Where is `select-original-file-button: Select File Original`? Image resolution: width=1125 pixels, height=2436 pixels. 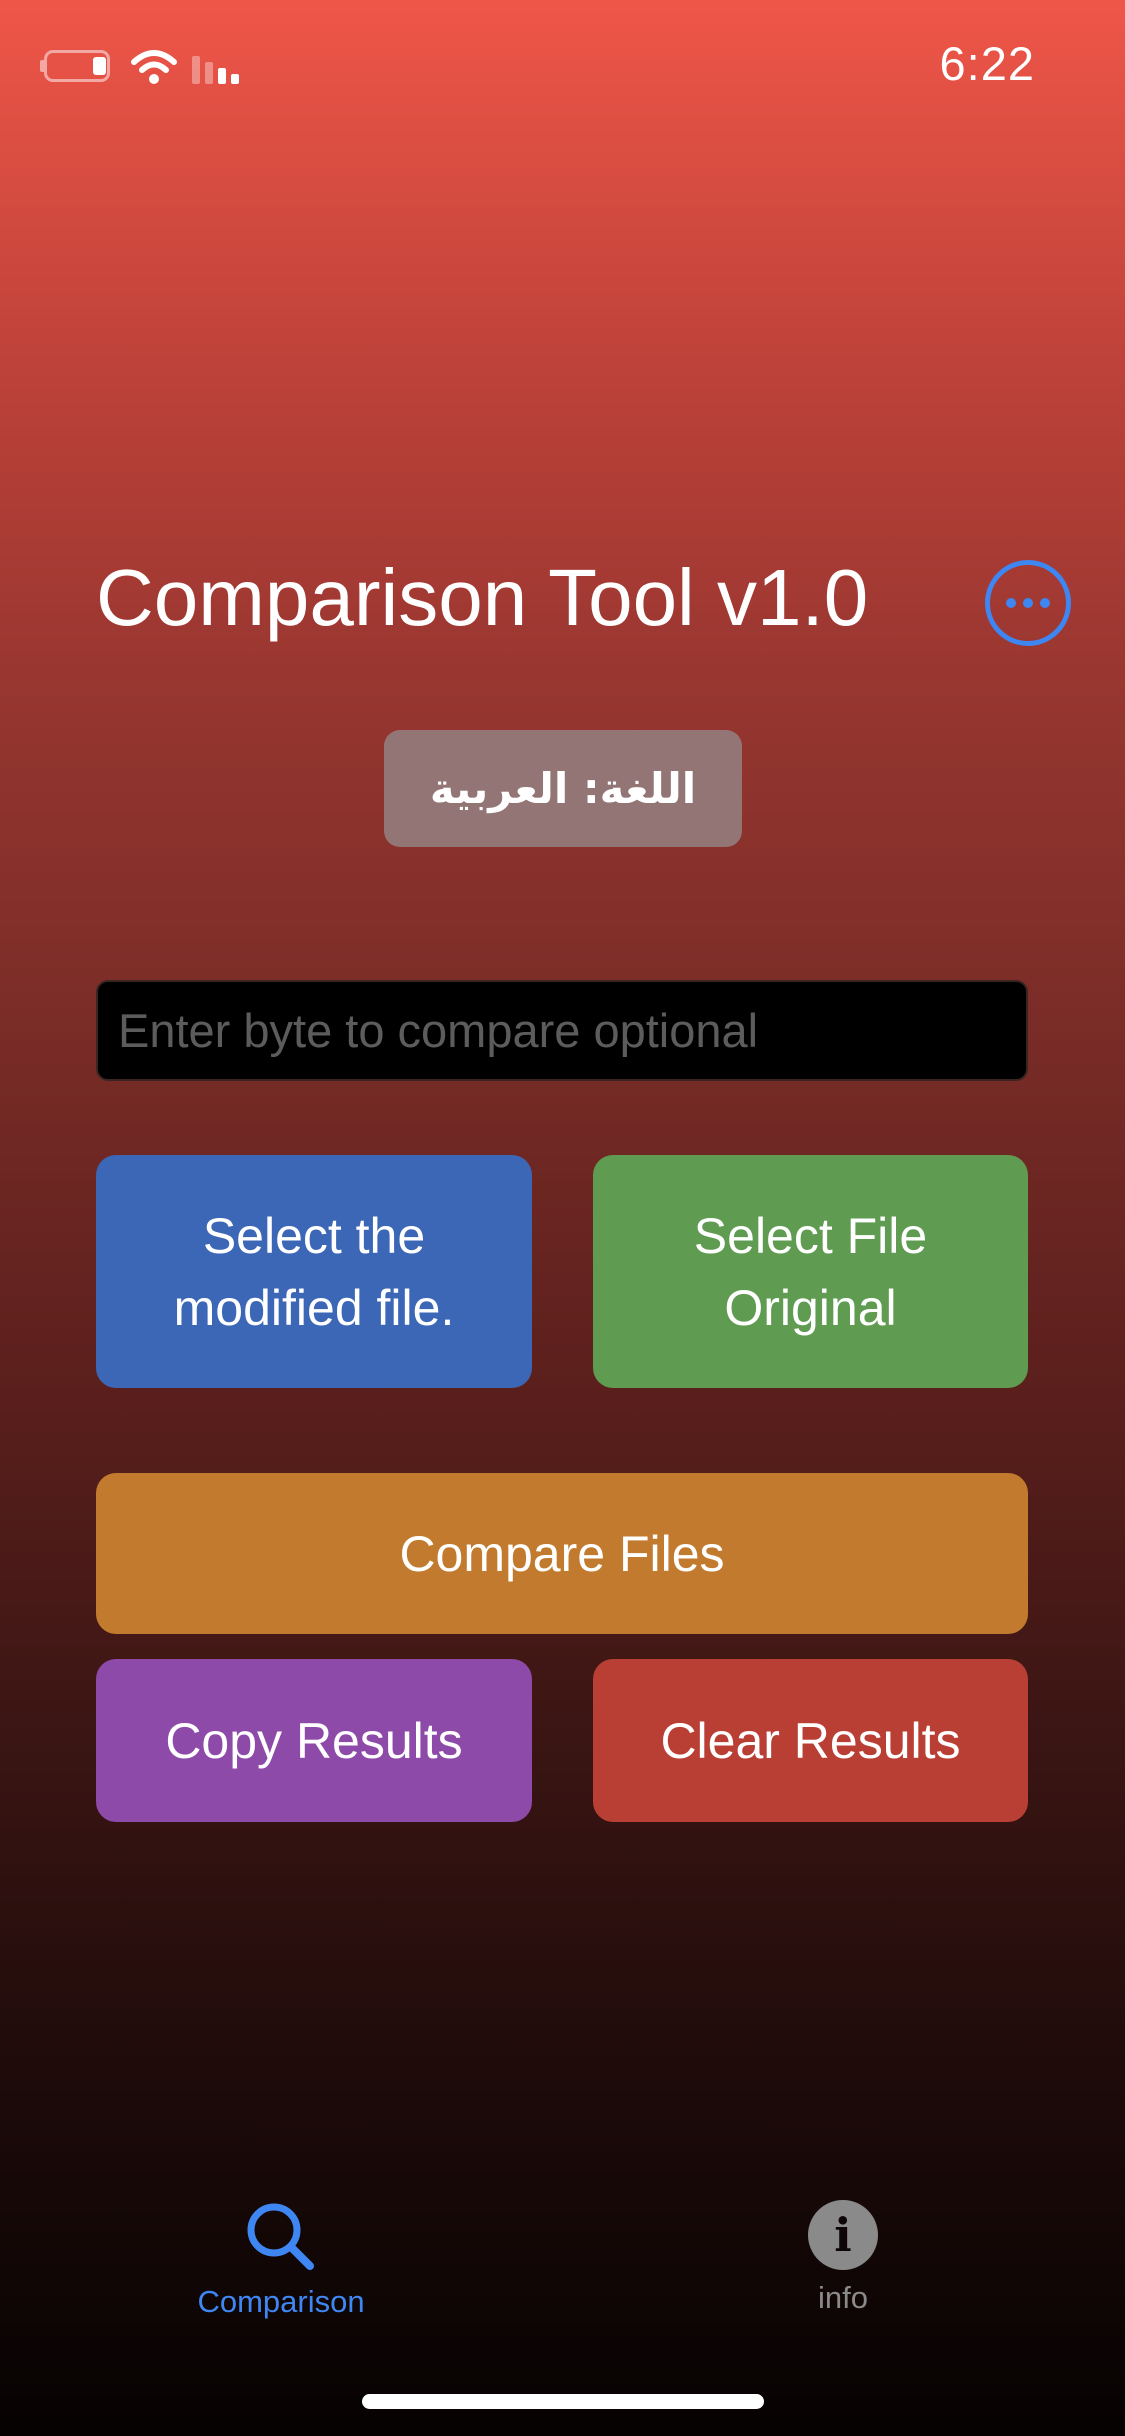
select-original-file-button: Select File Original is located at coordinates (810, 1271).